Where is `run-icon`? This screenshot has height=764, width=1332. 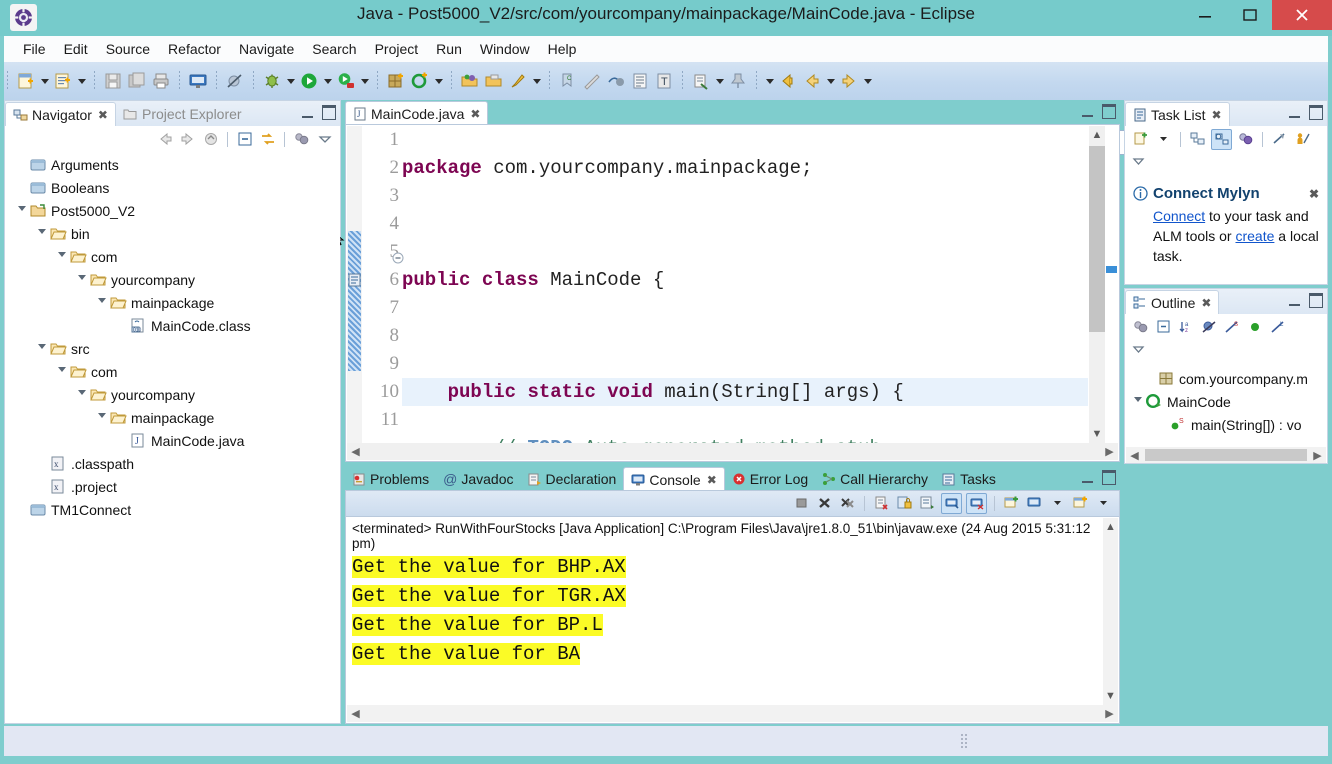 run-icon is located at coordinates (309, 81).